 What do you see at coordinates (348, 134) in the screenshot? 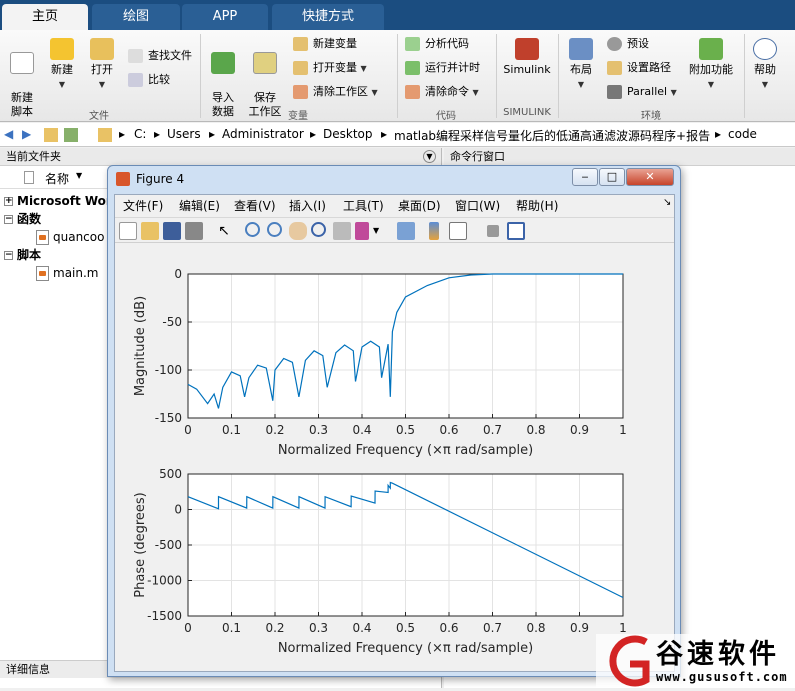
I see `breadcrumb-item: Desktop` at bounding box center [348, 134].